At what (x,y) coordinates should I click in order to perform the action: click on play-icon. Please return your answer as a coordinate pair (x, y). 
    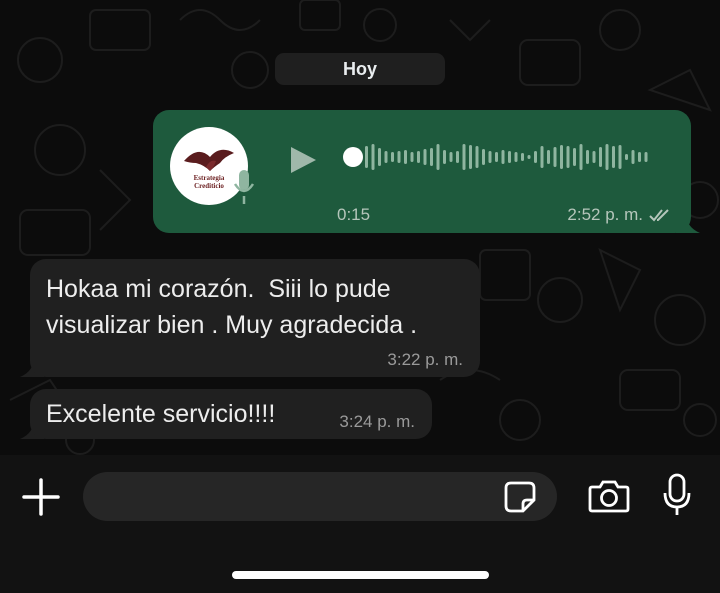
    Looking at the image, I should click on (303, 160).